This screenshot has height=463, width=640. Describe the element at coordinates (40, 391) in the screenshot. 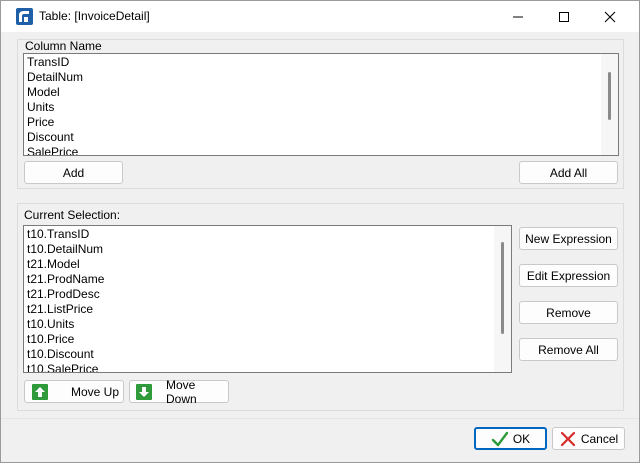

I see `arrow-up-icon` at that location.